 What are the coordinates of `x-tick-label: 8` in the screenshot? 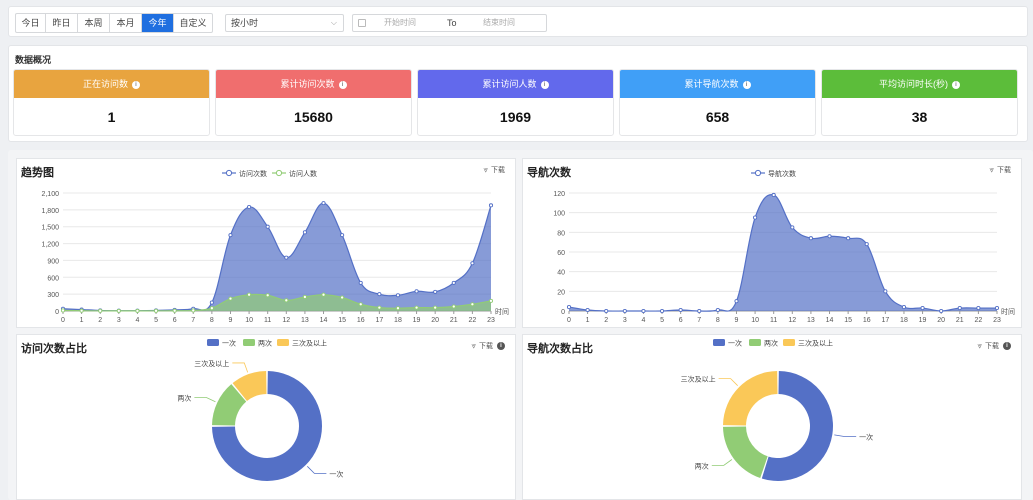 It's located at (718, 320).